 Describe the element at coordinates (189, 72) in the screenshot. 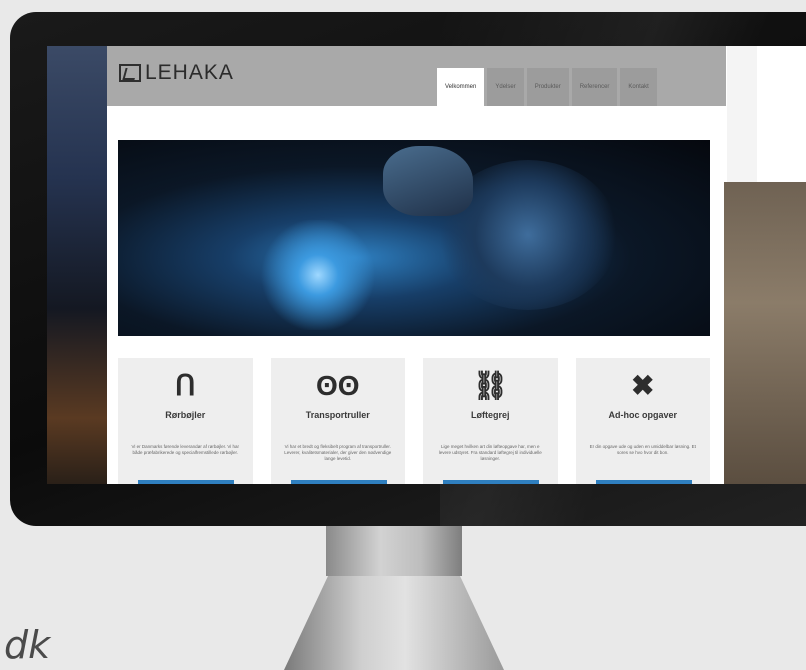

I see `logo-text: LEHAKA` at that location.